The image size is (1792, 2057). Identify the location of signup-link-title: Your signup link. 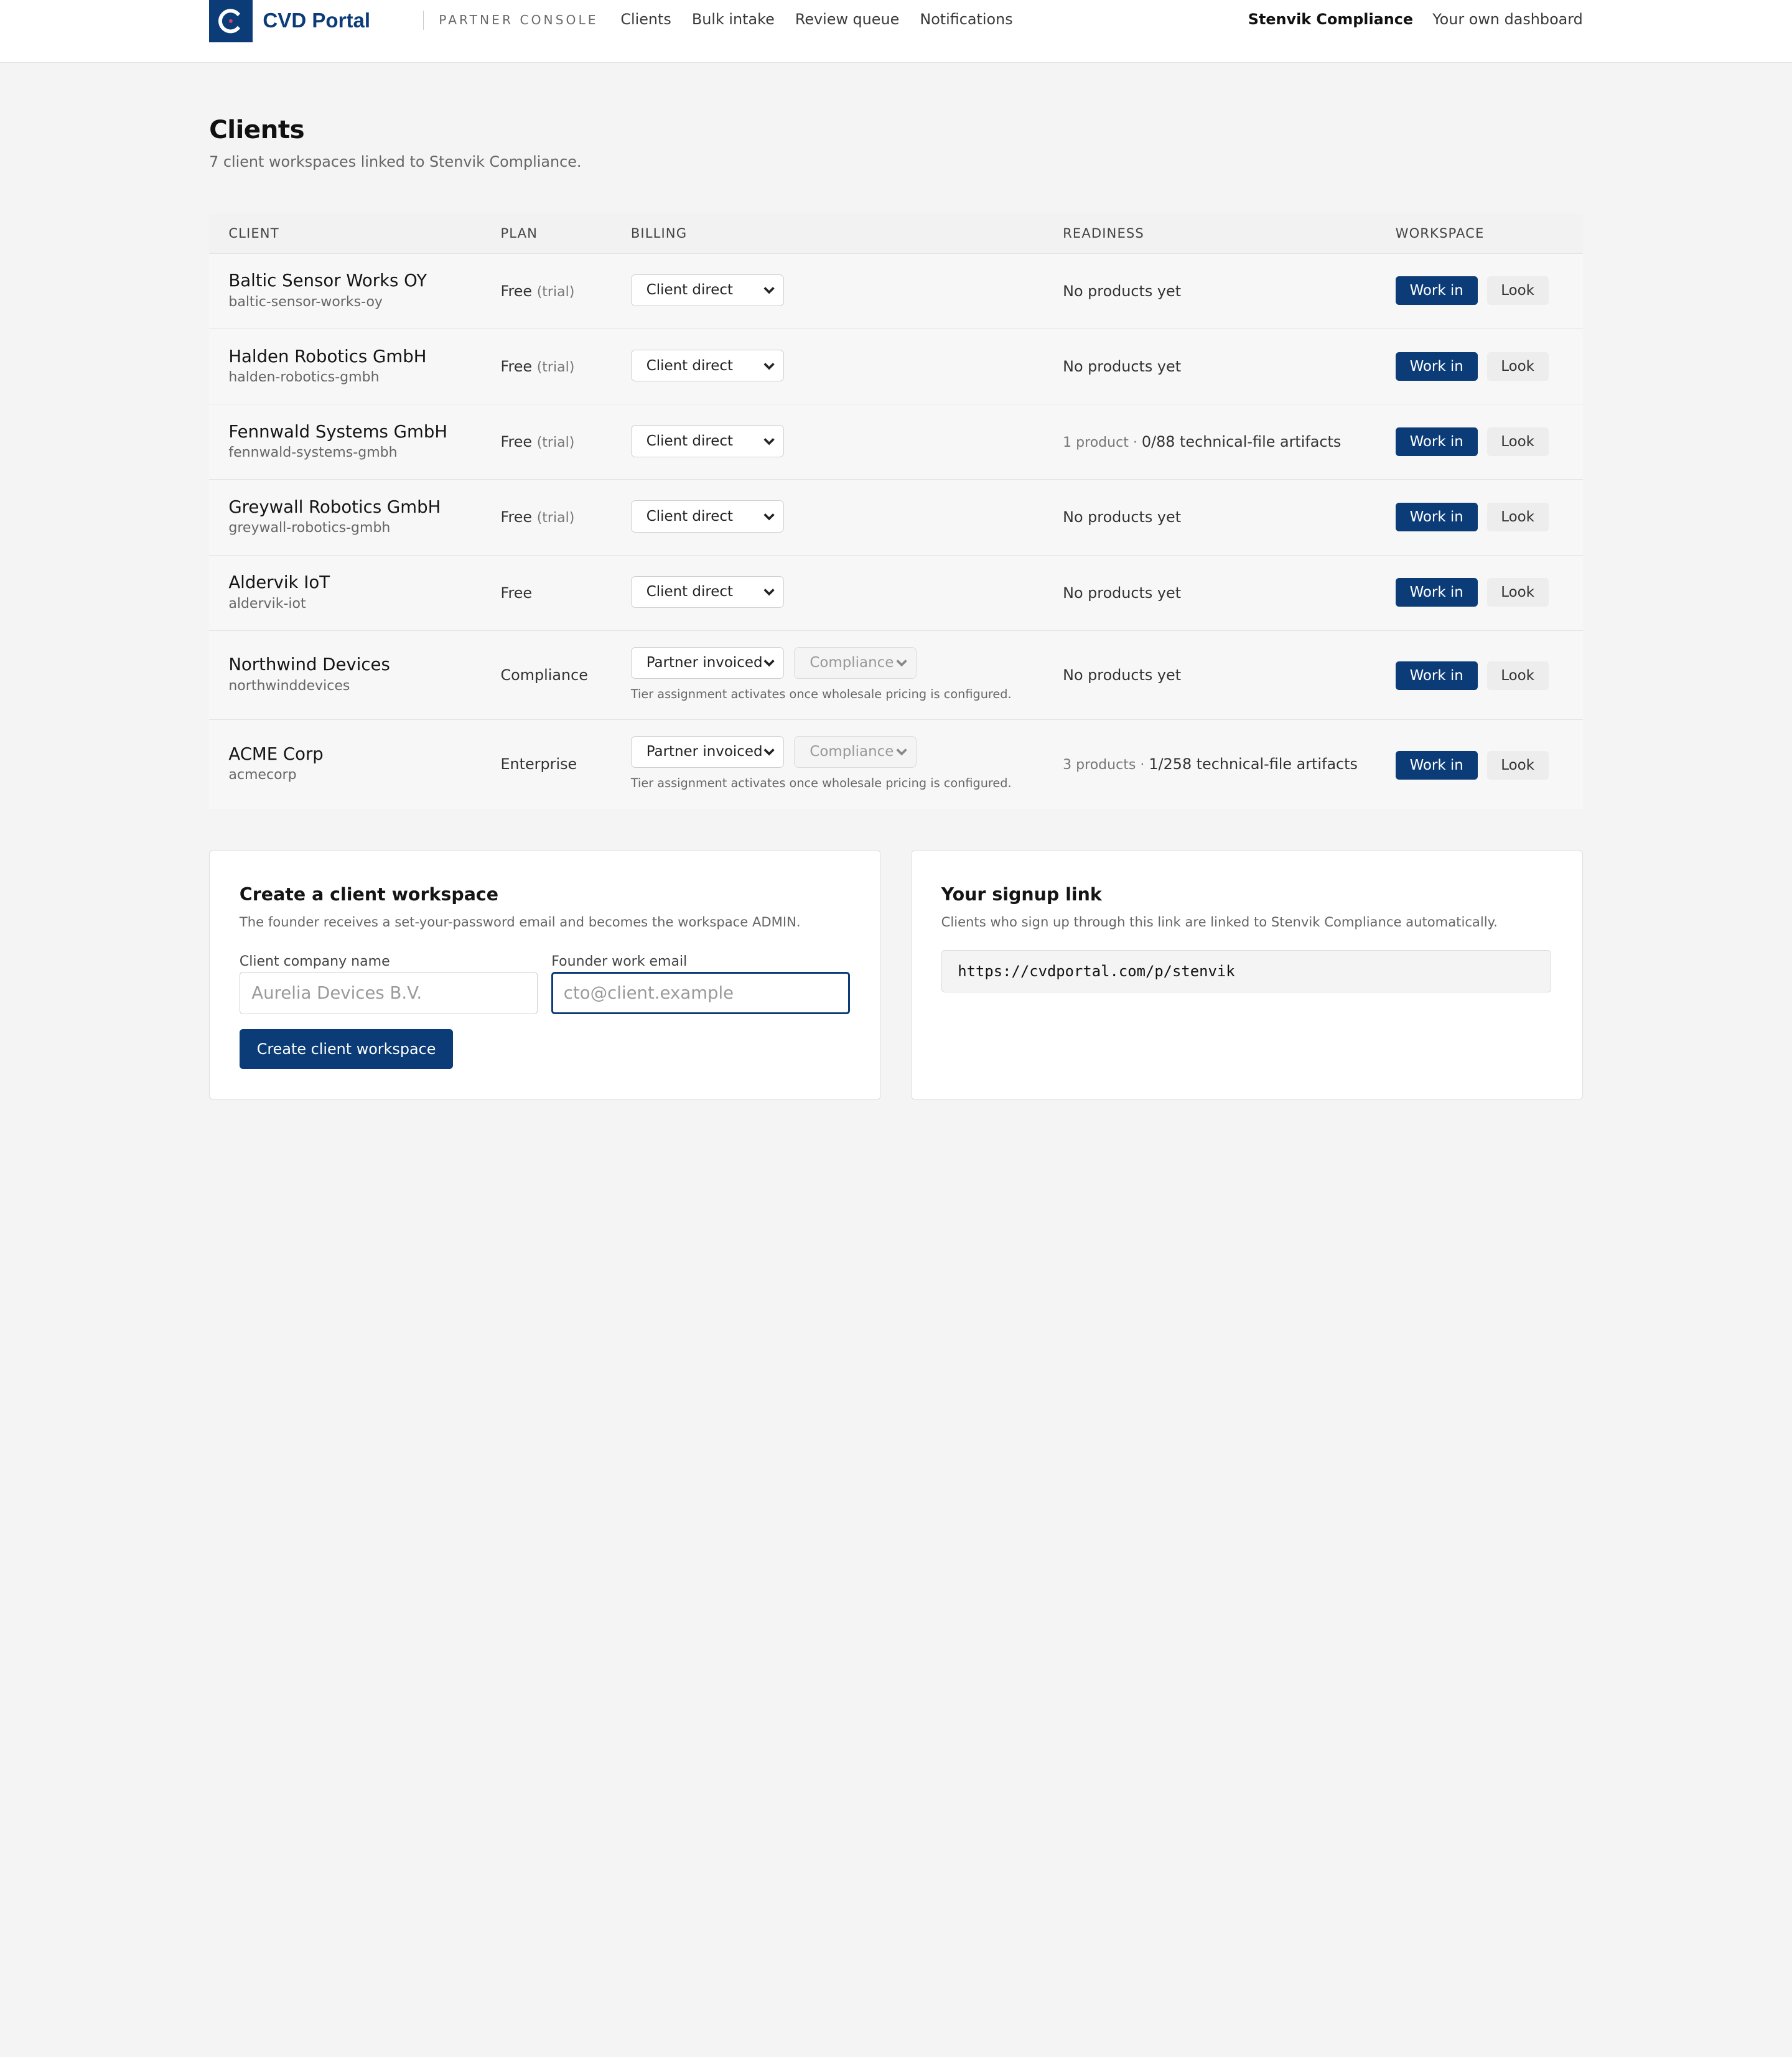
(1022, 894).